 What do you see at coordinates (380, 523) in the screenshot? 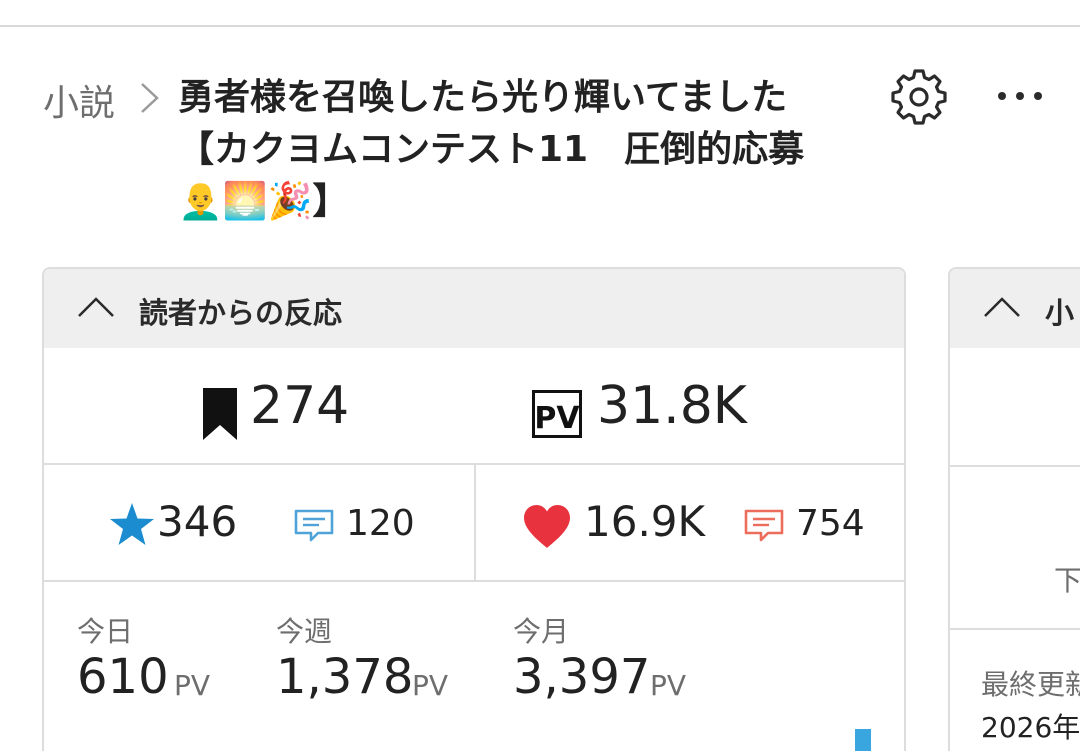
I see `review-count: 120` at bounding box center [380, 523].